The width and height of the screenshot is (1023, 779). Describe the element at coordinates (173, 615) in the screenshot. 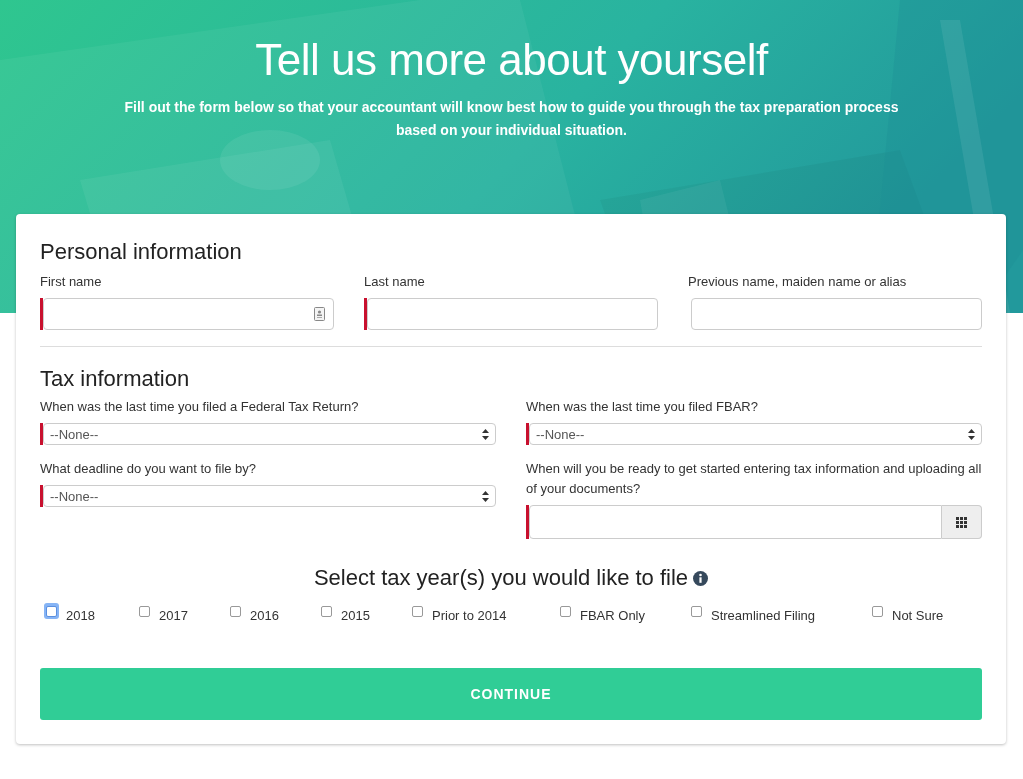

I see `checkbox-label: 2017` at that location.